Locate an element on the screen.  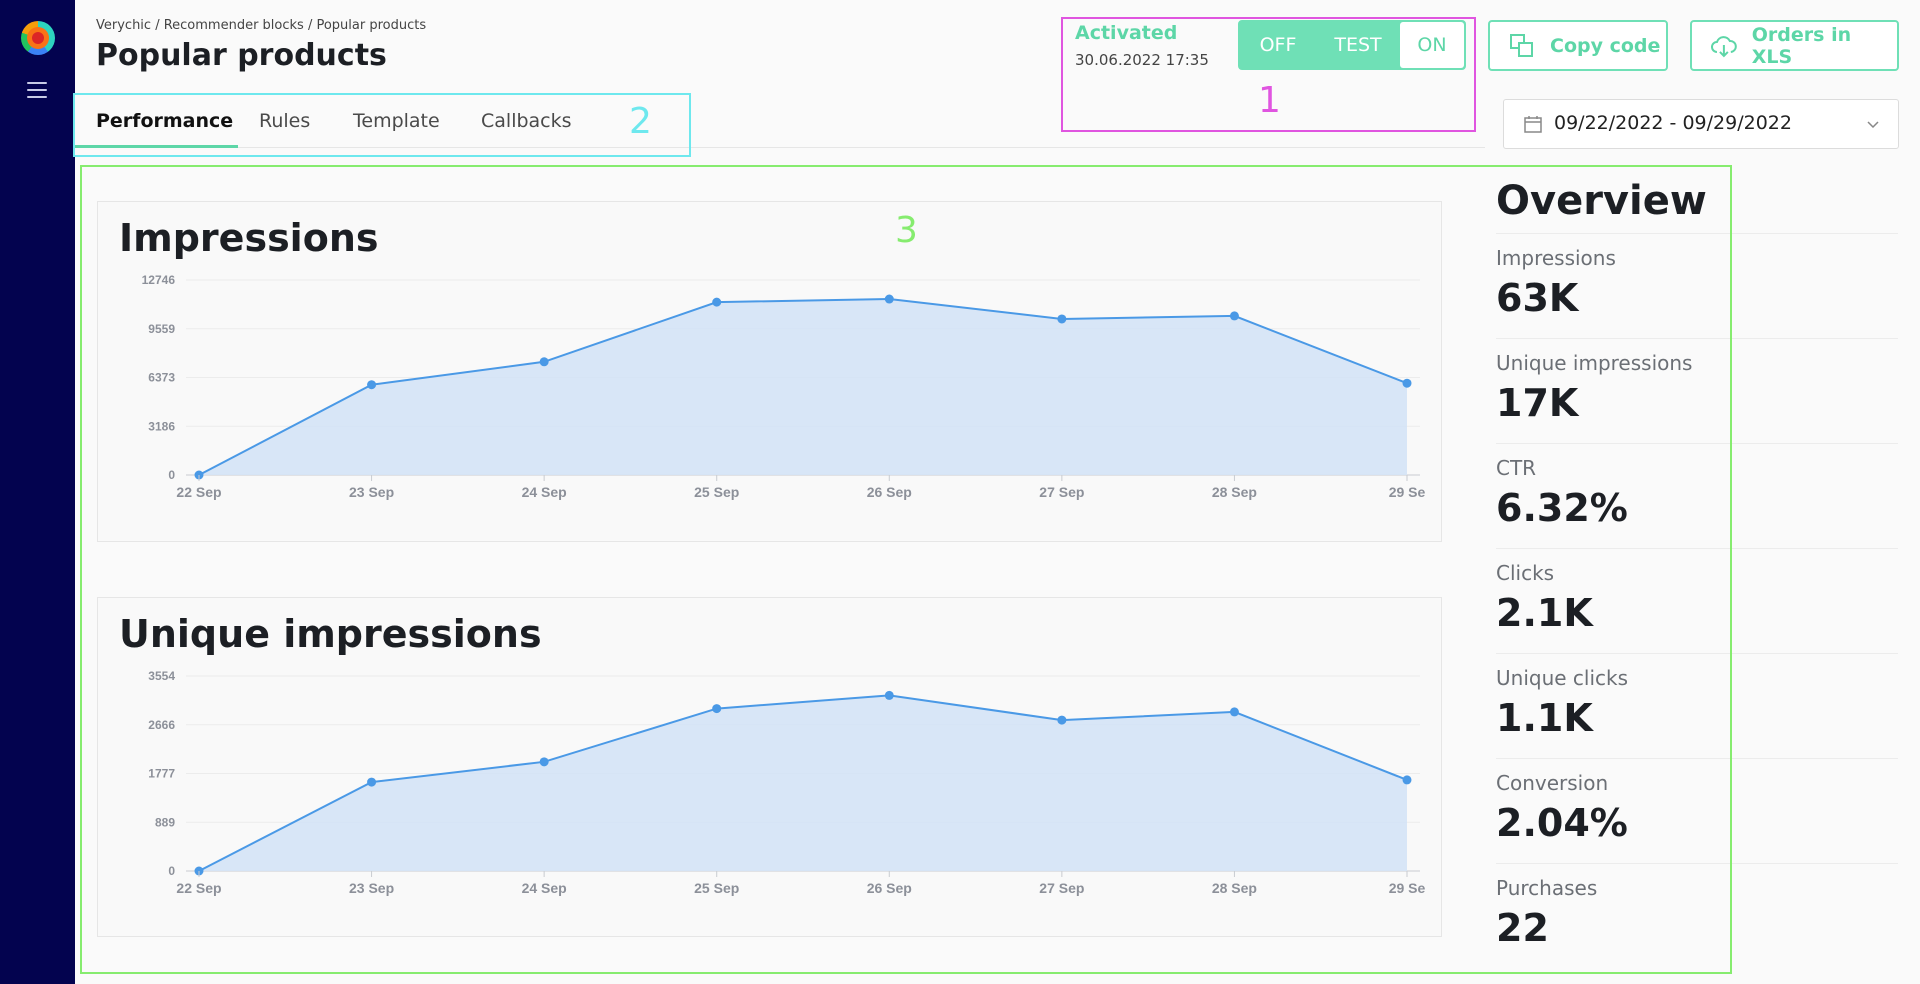
y-tick-label: 3554 is located at coordinates (161, 676).